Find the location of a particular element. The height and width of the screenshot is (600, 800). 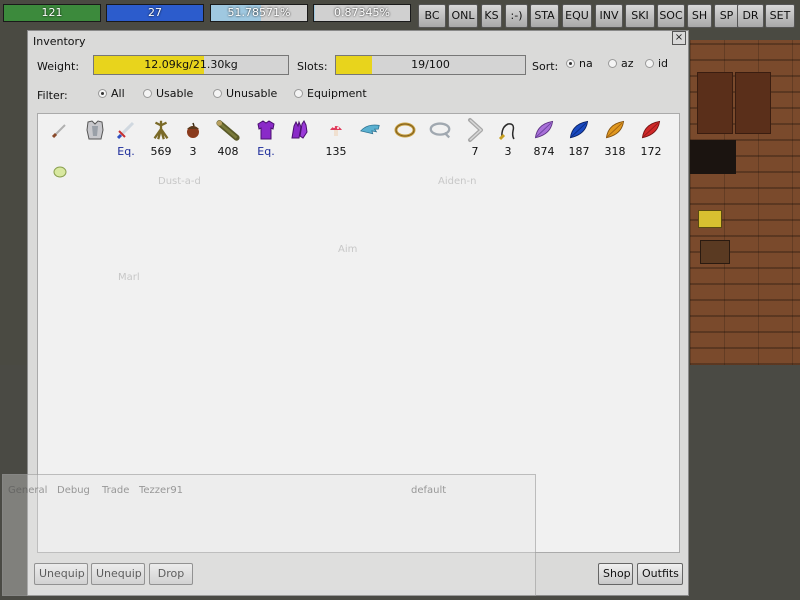

window-title: Inventory is located at coordinates (59, 41).